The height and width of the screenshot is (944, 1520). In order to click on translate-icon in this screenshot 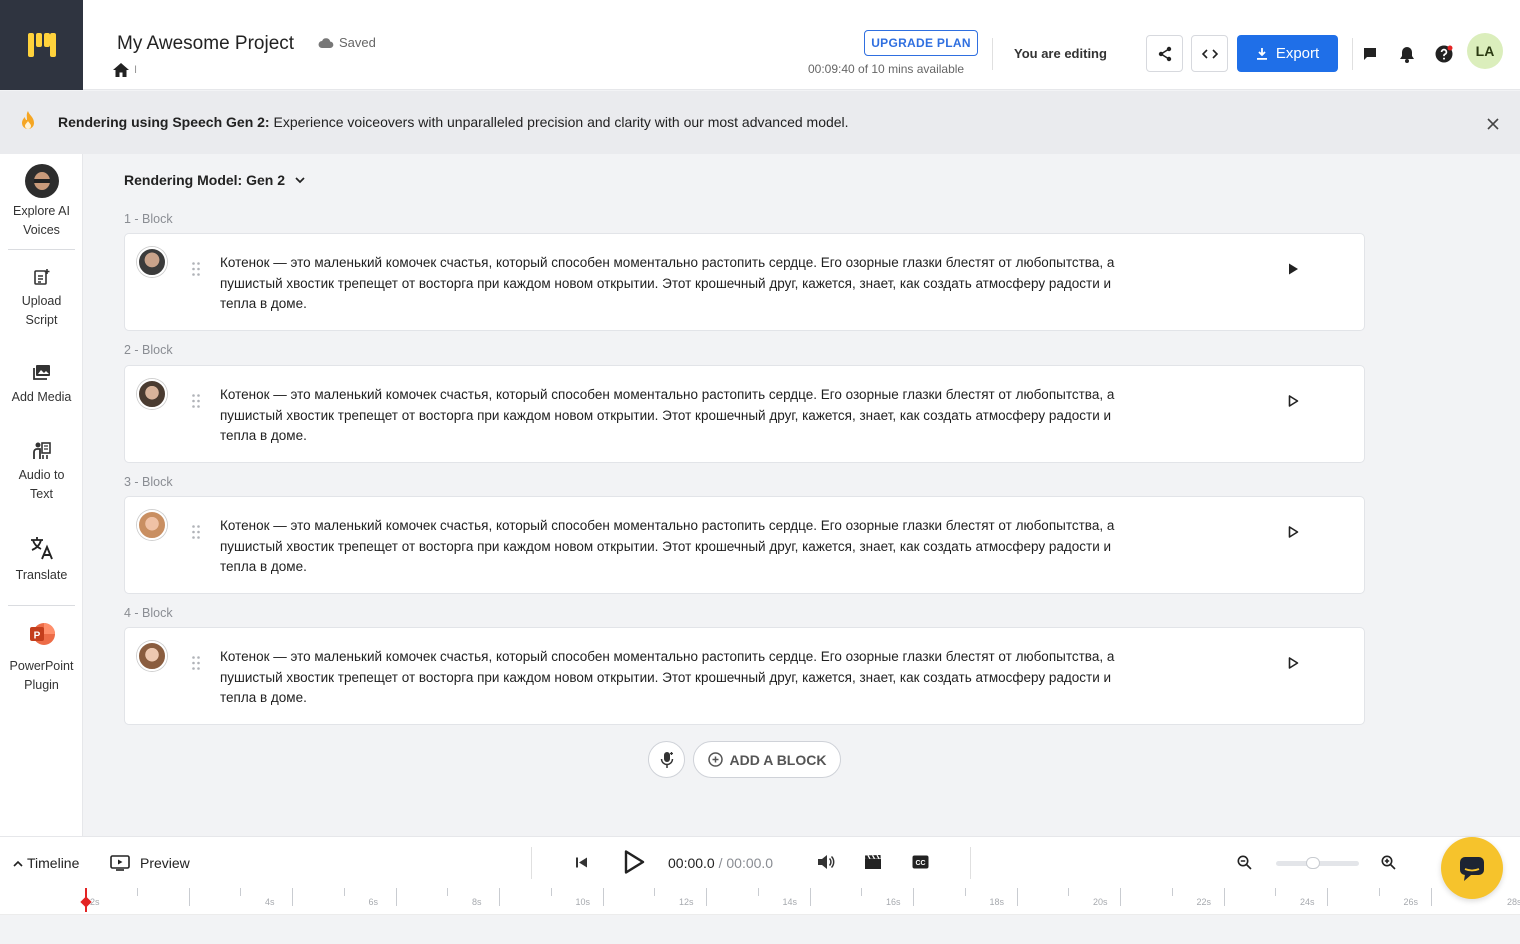, I will do `click(42, 548)`.